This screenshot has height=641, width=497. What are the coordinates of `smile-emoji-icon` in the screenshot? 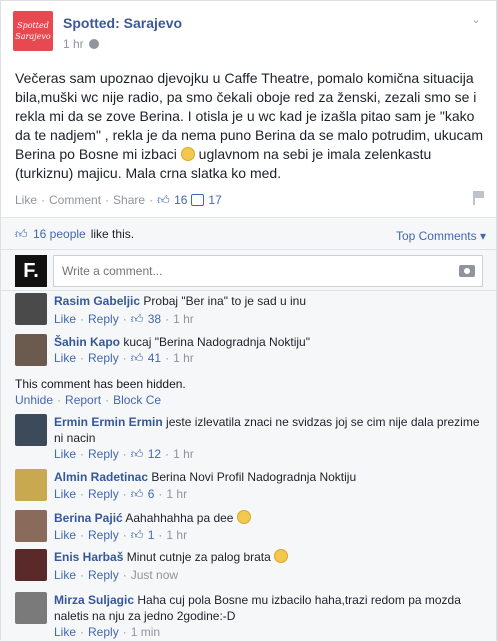 It's located at (187, 154).